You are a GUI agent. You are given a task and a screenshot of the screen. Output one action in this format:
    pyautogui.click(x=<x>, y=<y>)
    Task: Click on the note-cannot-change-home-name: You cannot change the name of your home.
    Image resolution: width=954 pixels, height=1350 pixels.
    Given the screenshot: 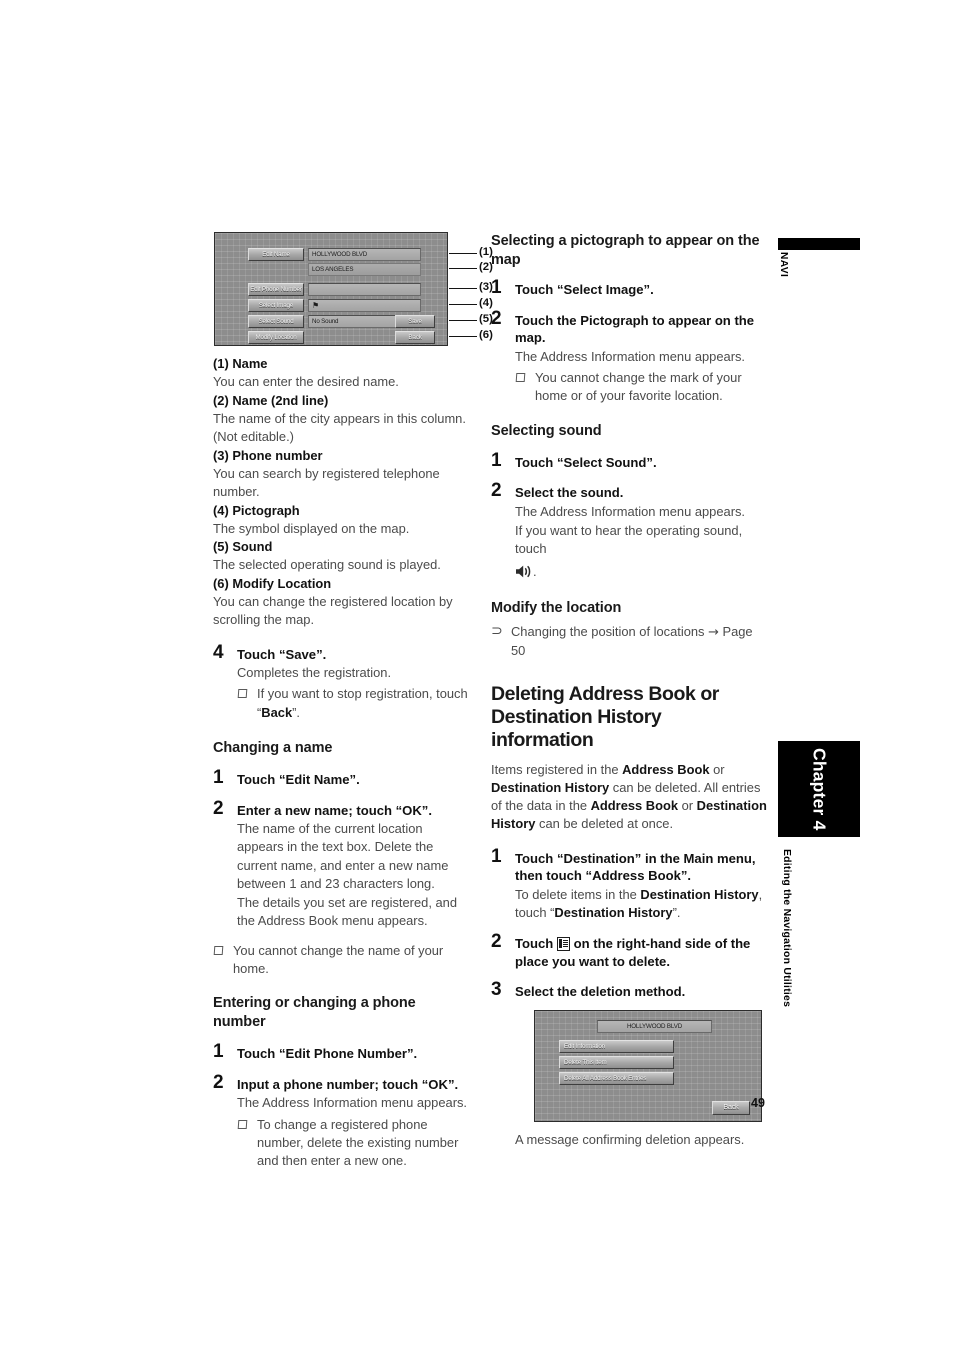 What is the action you would take?
    pyautogui.click(x=342, y=960)
    